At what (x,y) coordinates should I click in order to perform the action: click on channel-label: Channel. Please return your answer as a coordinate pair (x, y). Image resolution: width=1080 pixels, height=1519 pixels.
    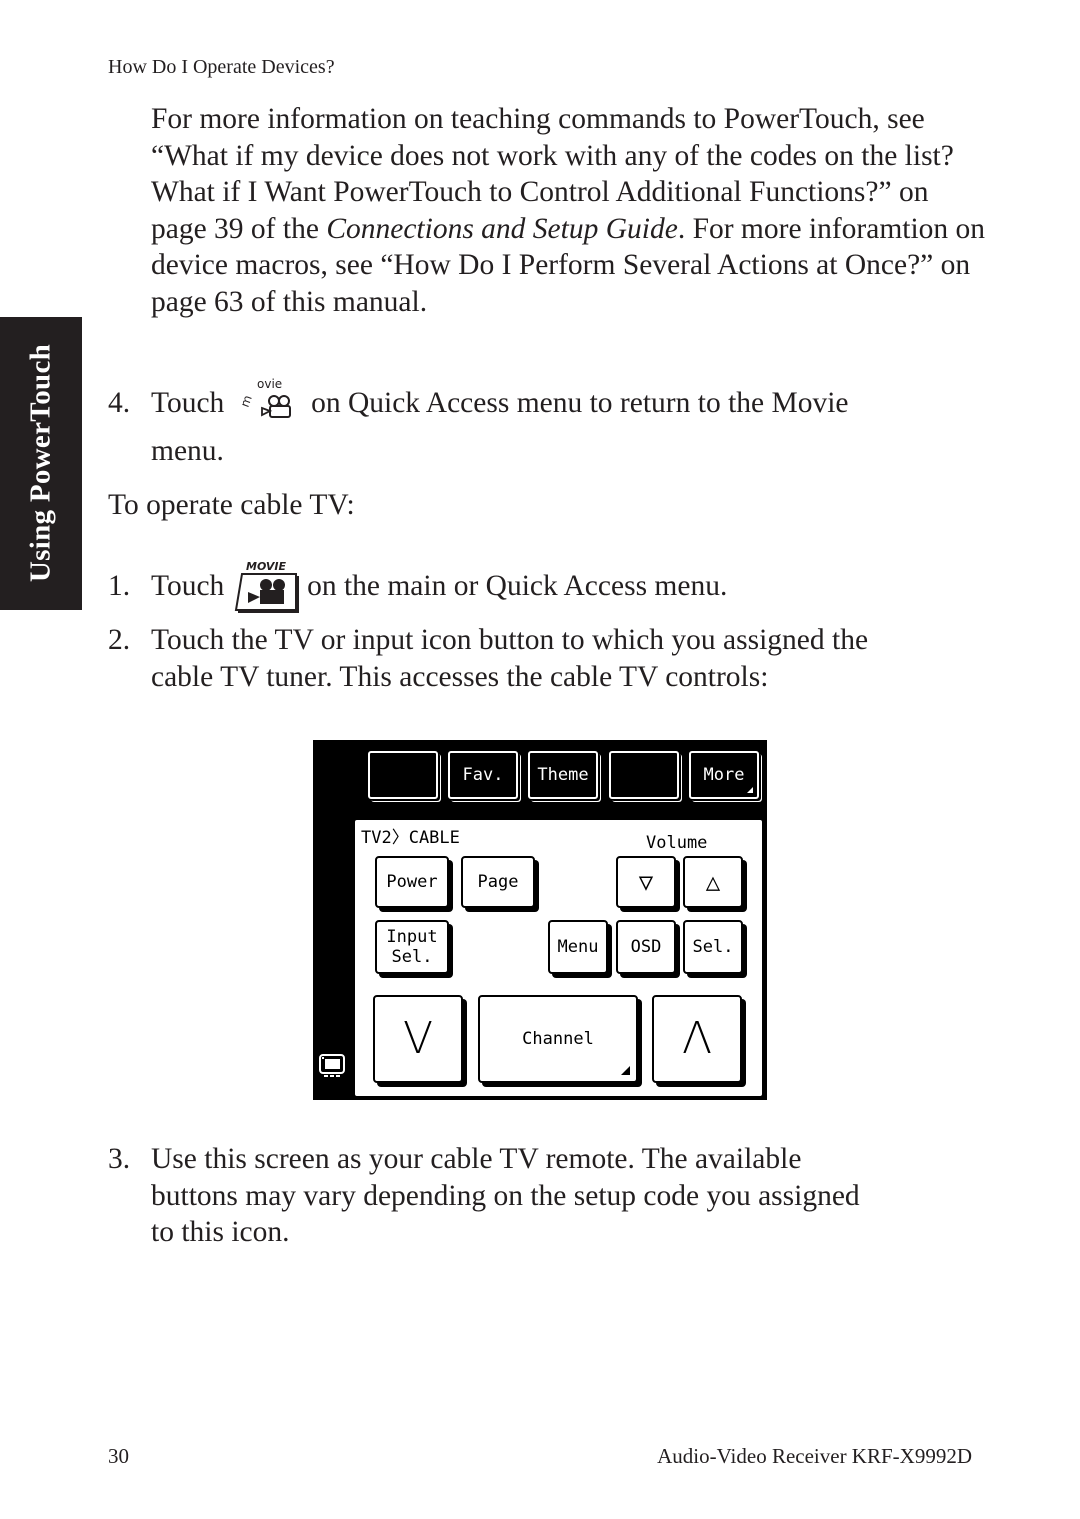
    Looking at the image, I should click on (558, 1039).